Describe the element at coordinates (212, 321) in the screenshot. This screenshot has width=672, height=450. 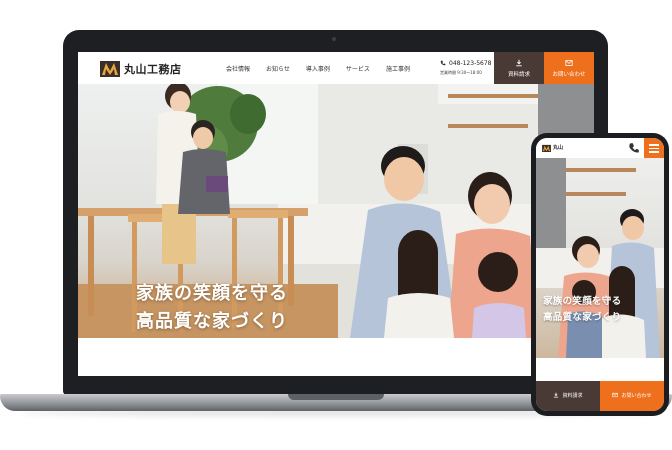
I see `hero-line-2: 高品質な家づくり` at that location.